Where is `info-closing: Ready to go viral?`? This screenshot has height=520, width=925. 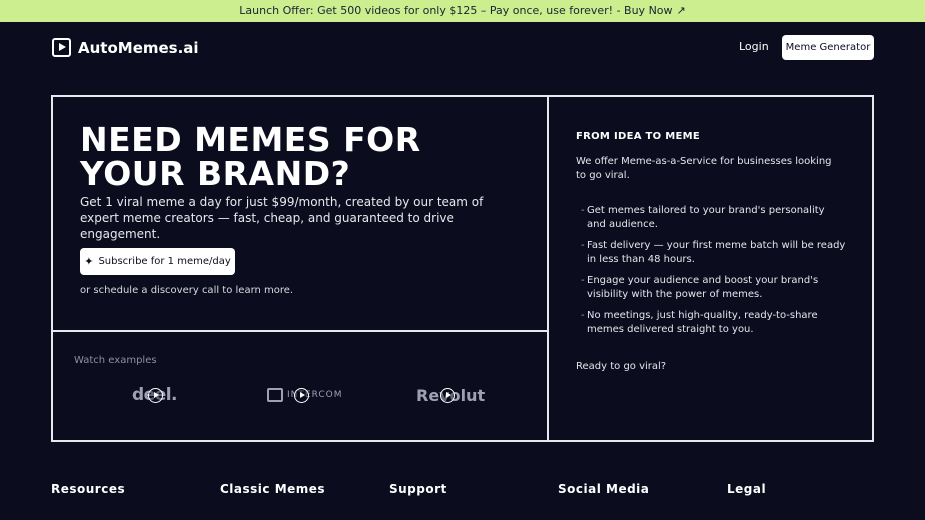
info-closing: Ready to go viral? is located at coordinates (621, 366).